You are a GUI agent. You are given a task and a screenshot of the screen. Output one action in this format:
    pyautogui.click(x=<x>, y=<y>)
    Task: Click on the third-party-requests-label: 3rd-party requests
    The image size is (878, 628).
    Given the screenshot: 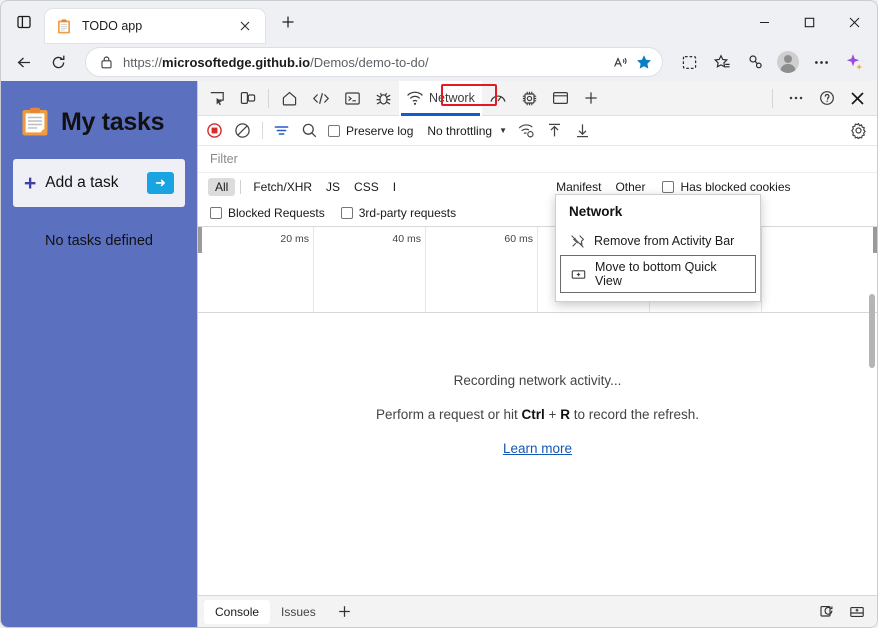 What is the action you would take?
    pyautogui.click(x=407, y=213)
    